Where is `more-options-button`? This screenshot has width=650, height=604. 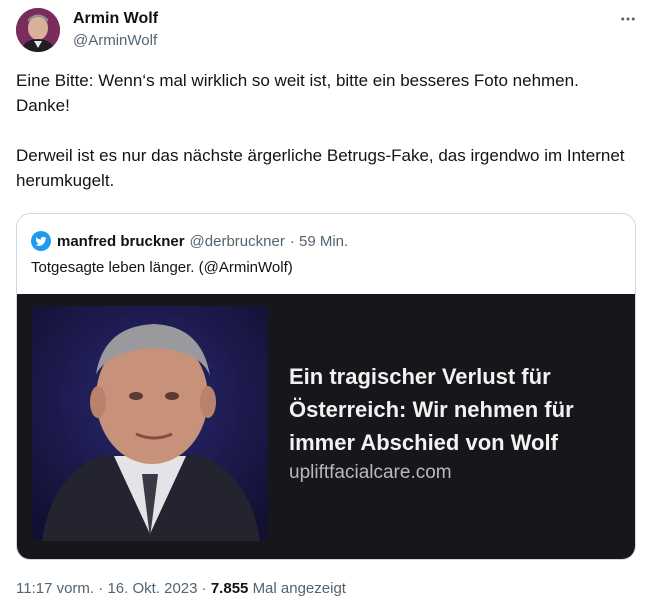
more-options-button is located at coordinates (628, 19).